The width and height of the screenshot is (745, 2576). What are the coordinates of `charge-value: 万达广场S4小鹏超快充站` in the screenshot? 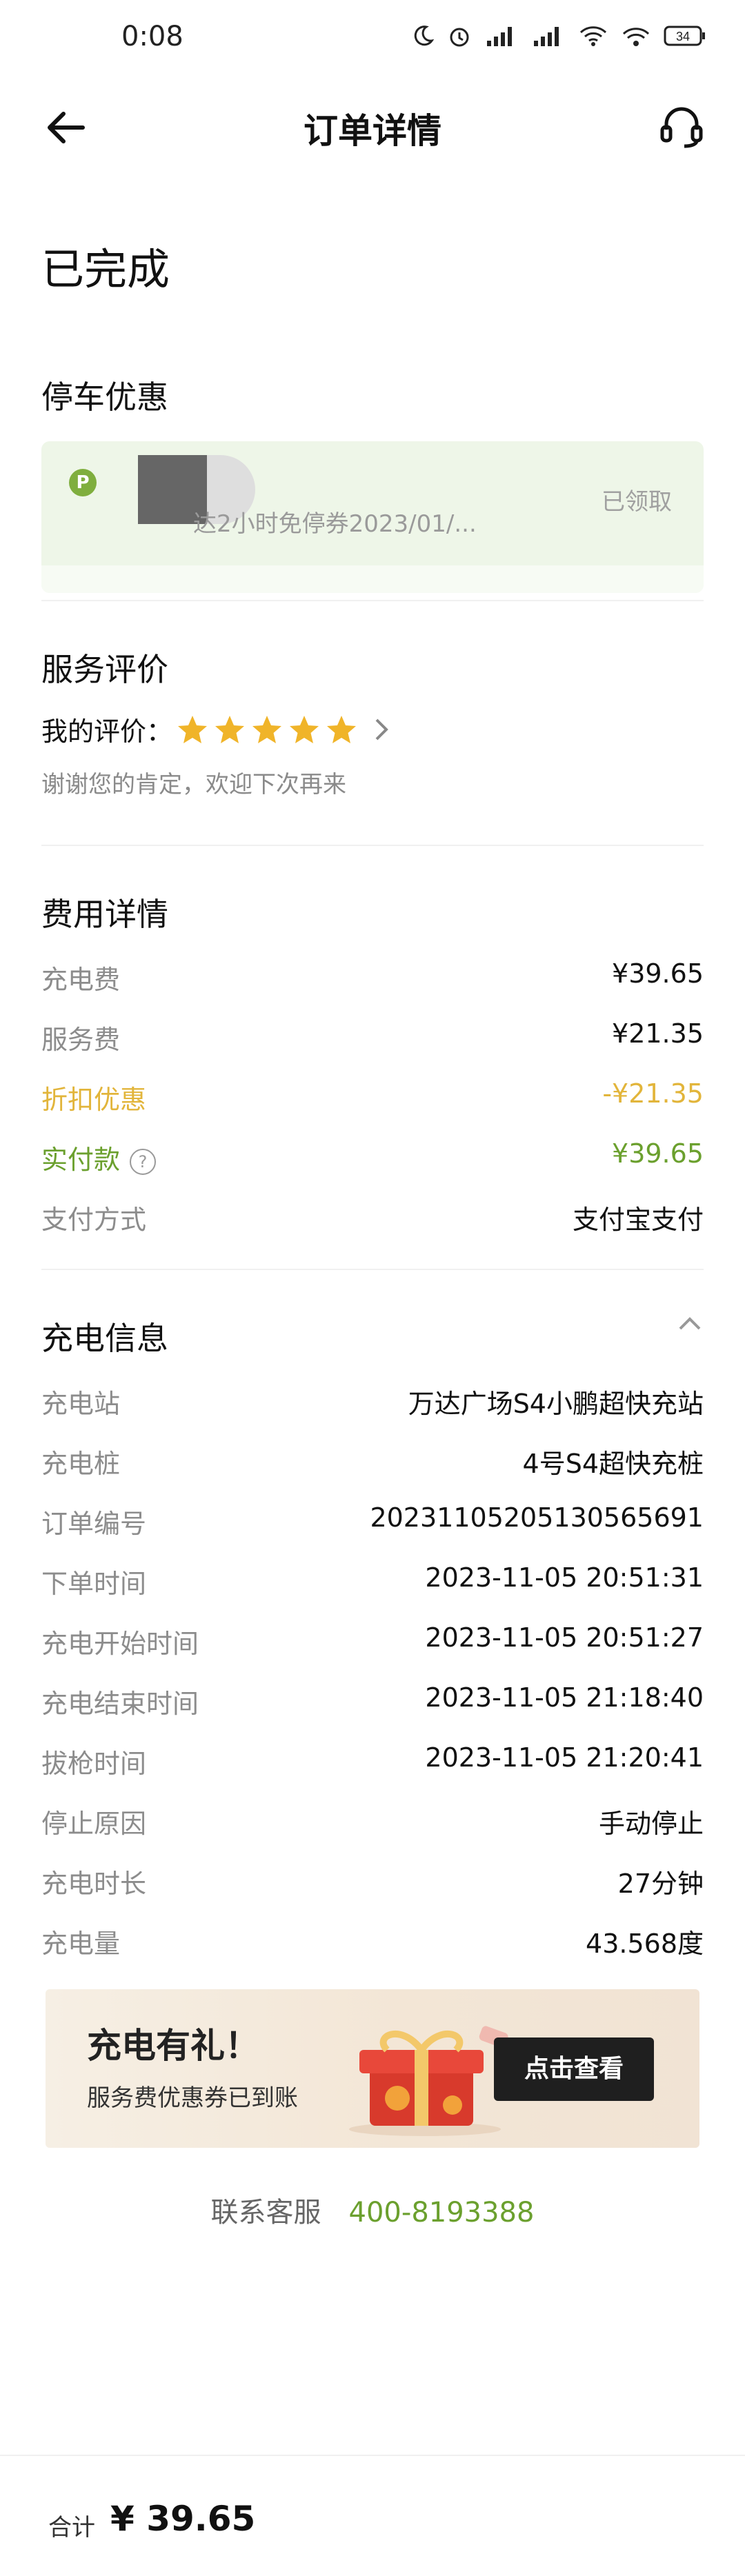 It's located at (556, 1404).